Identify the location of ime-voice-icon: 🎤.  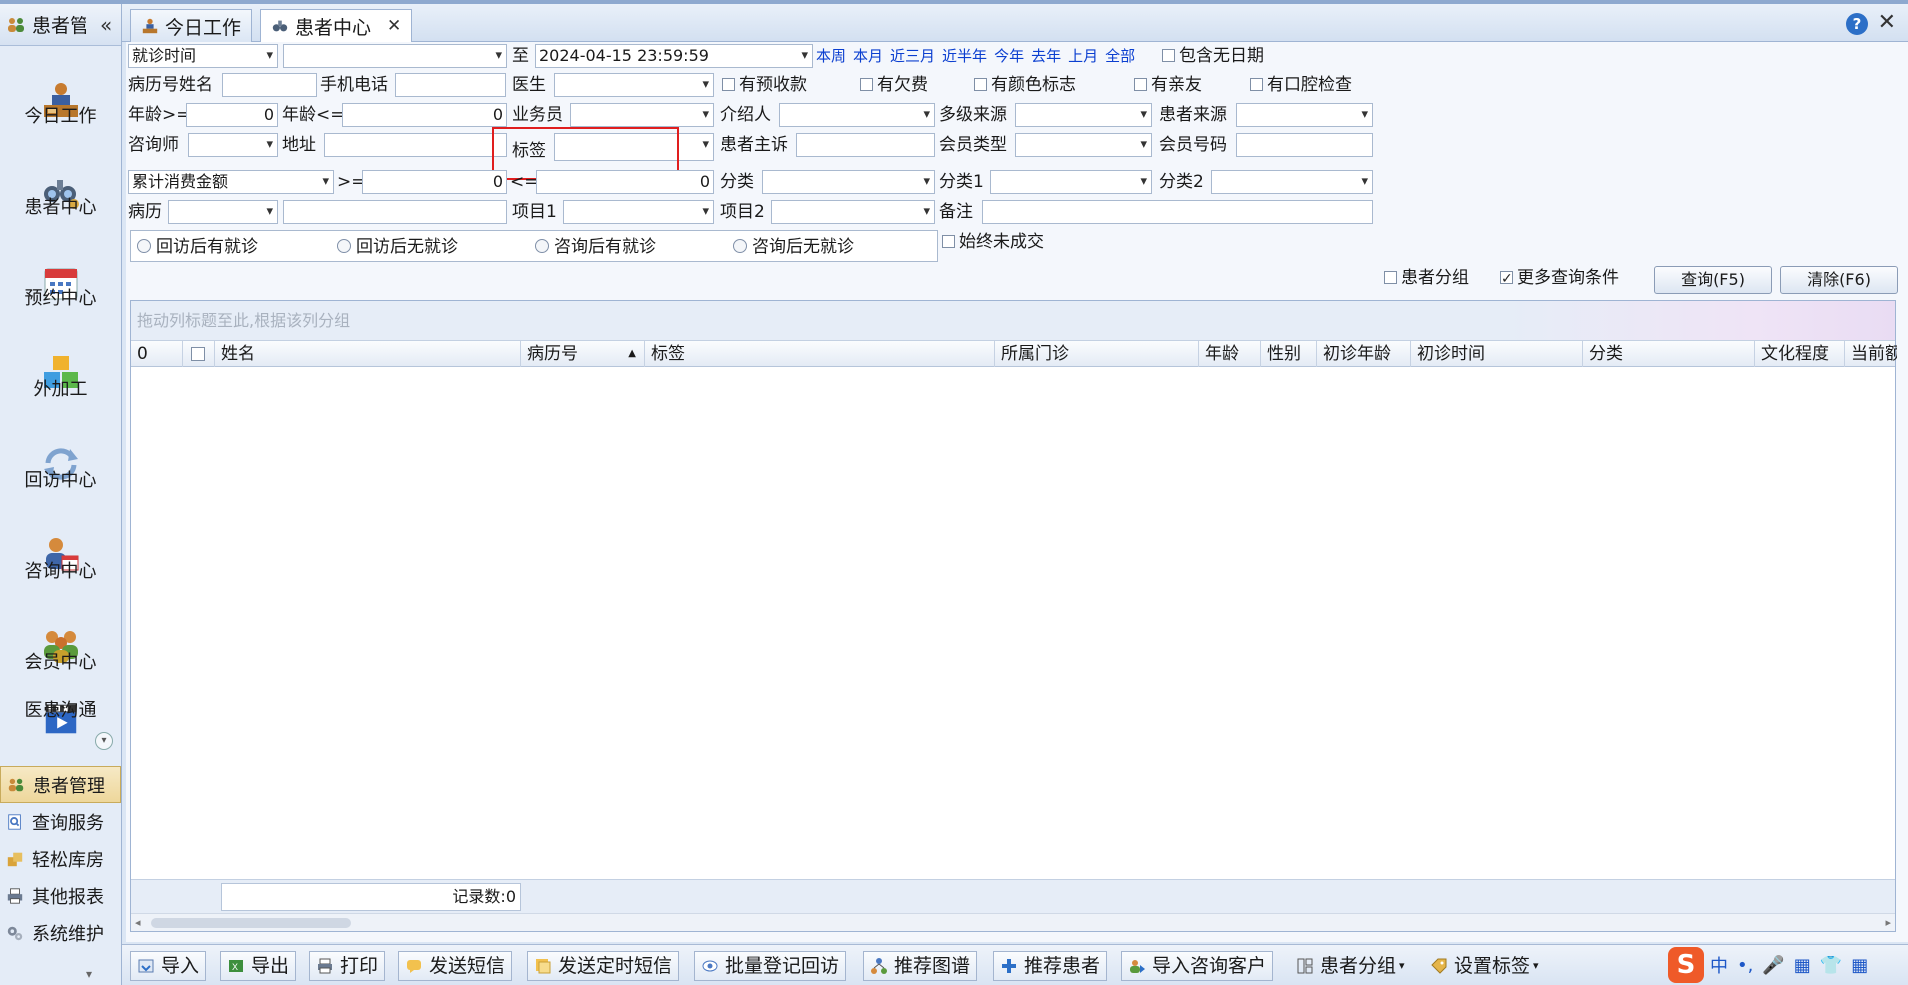
(1773, 965).